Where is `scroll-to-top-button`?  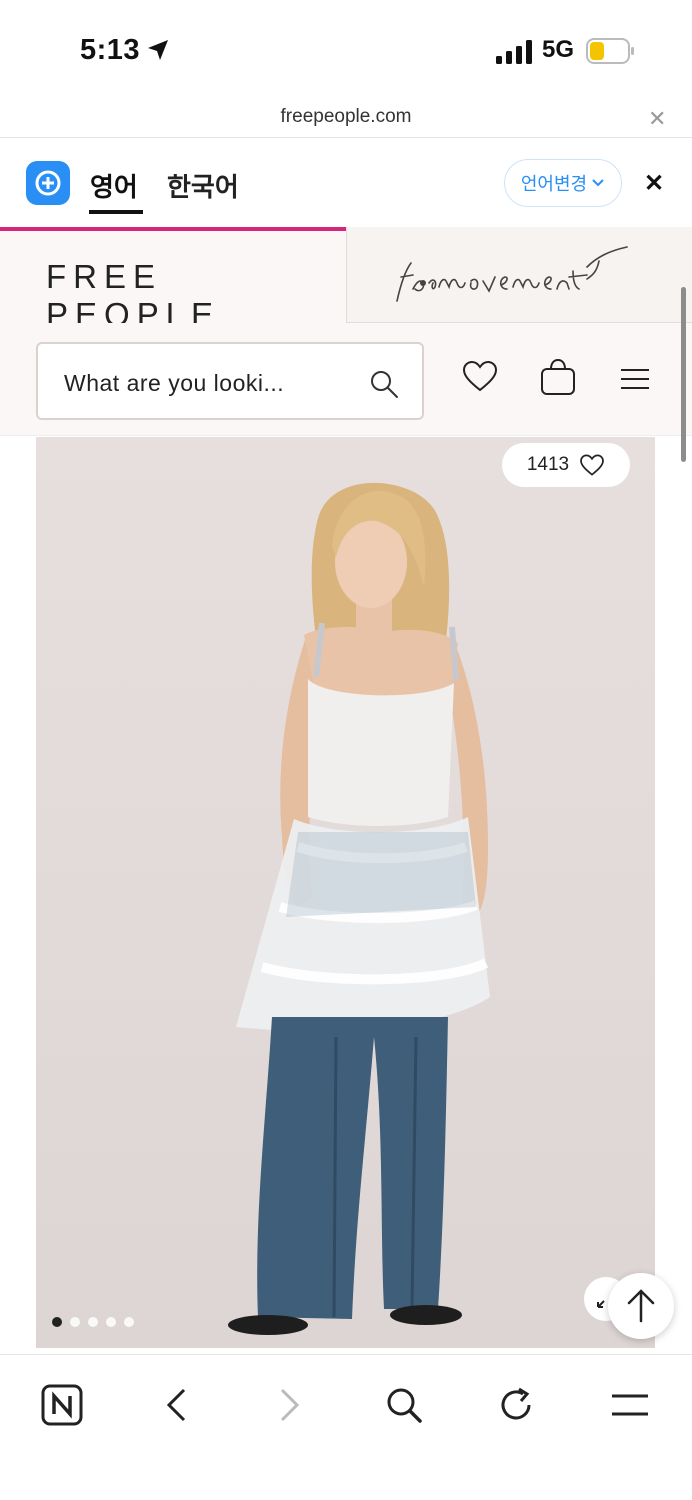 scroll-to-top-button is located at coordinates (641, 1306).